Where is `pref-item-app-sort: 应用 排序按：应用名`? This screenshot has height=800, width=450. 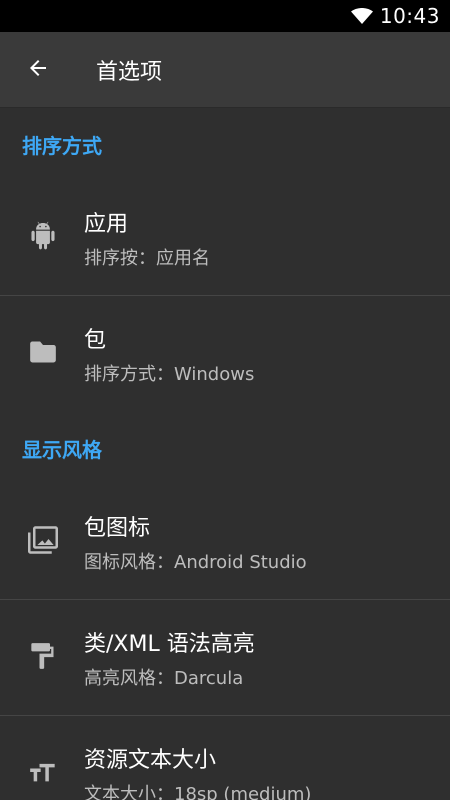
pref-item-app-sort: 应用 排序按：应用名 is located at coordinates (225, 238).